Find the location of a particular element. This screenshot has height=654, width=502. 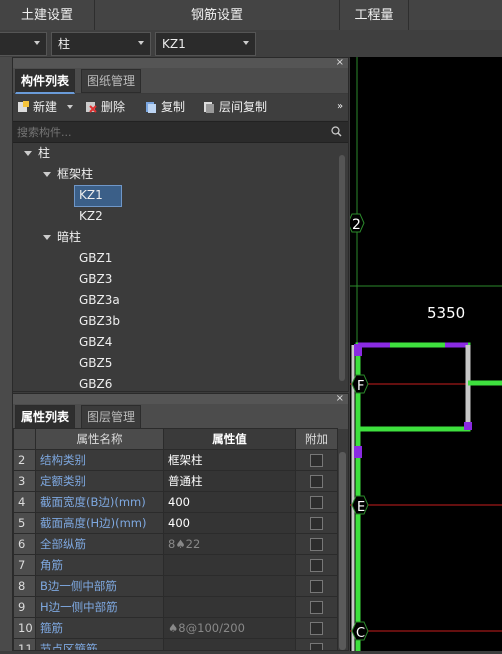

tree-item: GBZ4 is located at coordinates (95, 342).